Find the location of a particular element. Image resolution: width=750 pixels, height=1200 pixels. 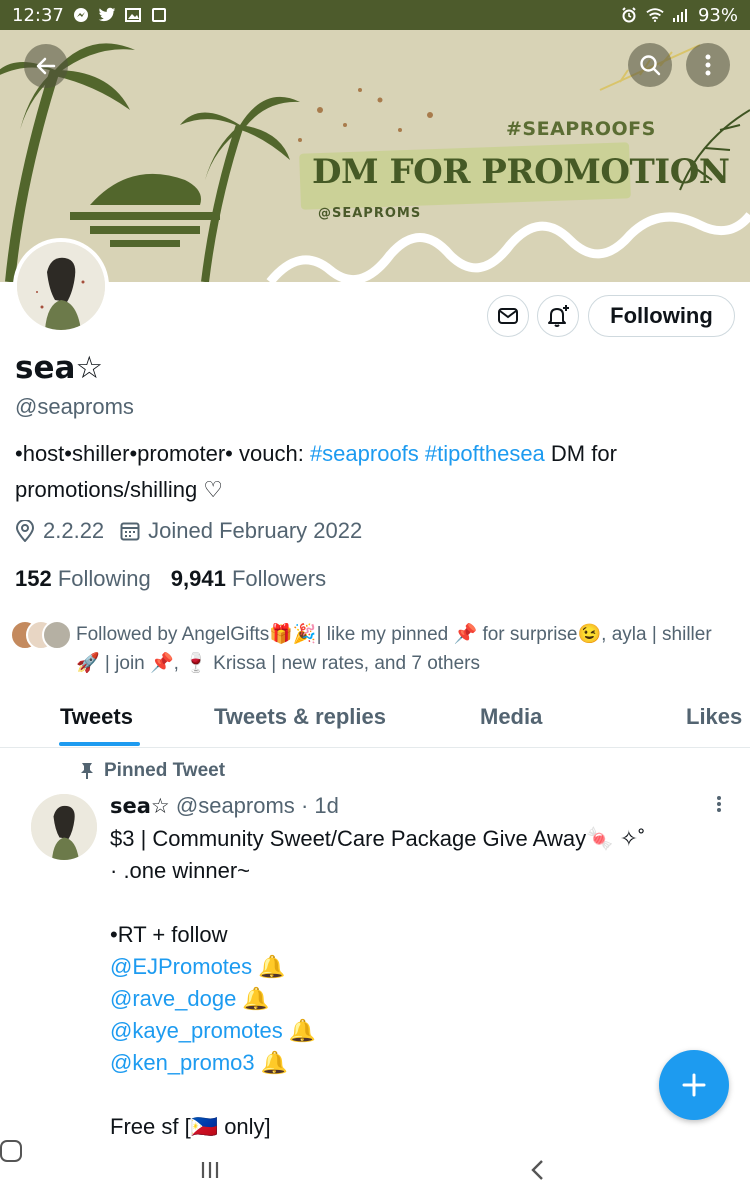

app-icon is located at coordinates (159, 15).